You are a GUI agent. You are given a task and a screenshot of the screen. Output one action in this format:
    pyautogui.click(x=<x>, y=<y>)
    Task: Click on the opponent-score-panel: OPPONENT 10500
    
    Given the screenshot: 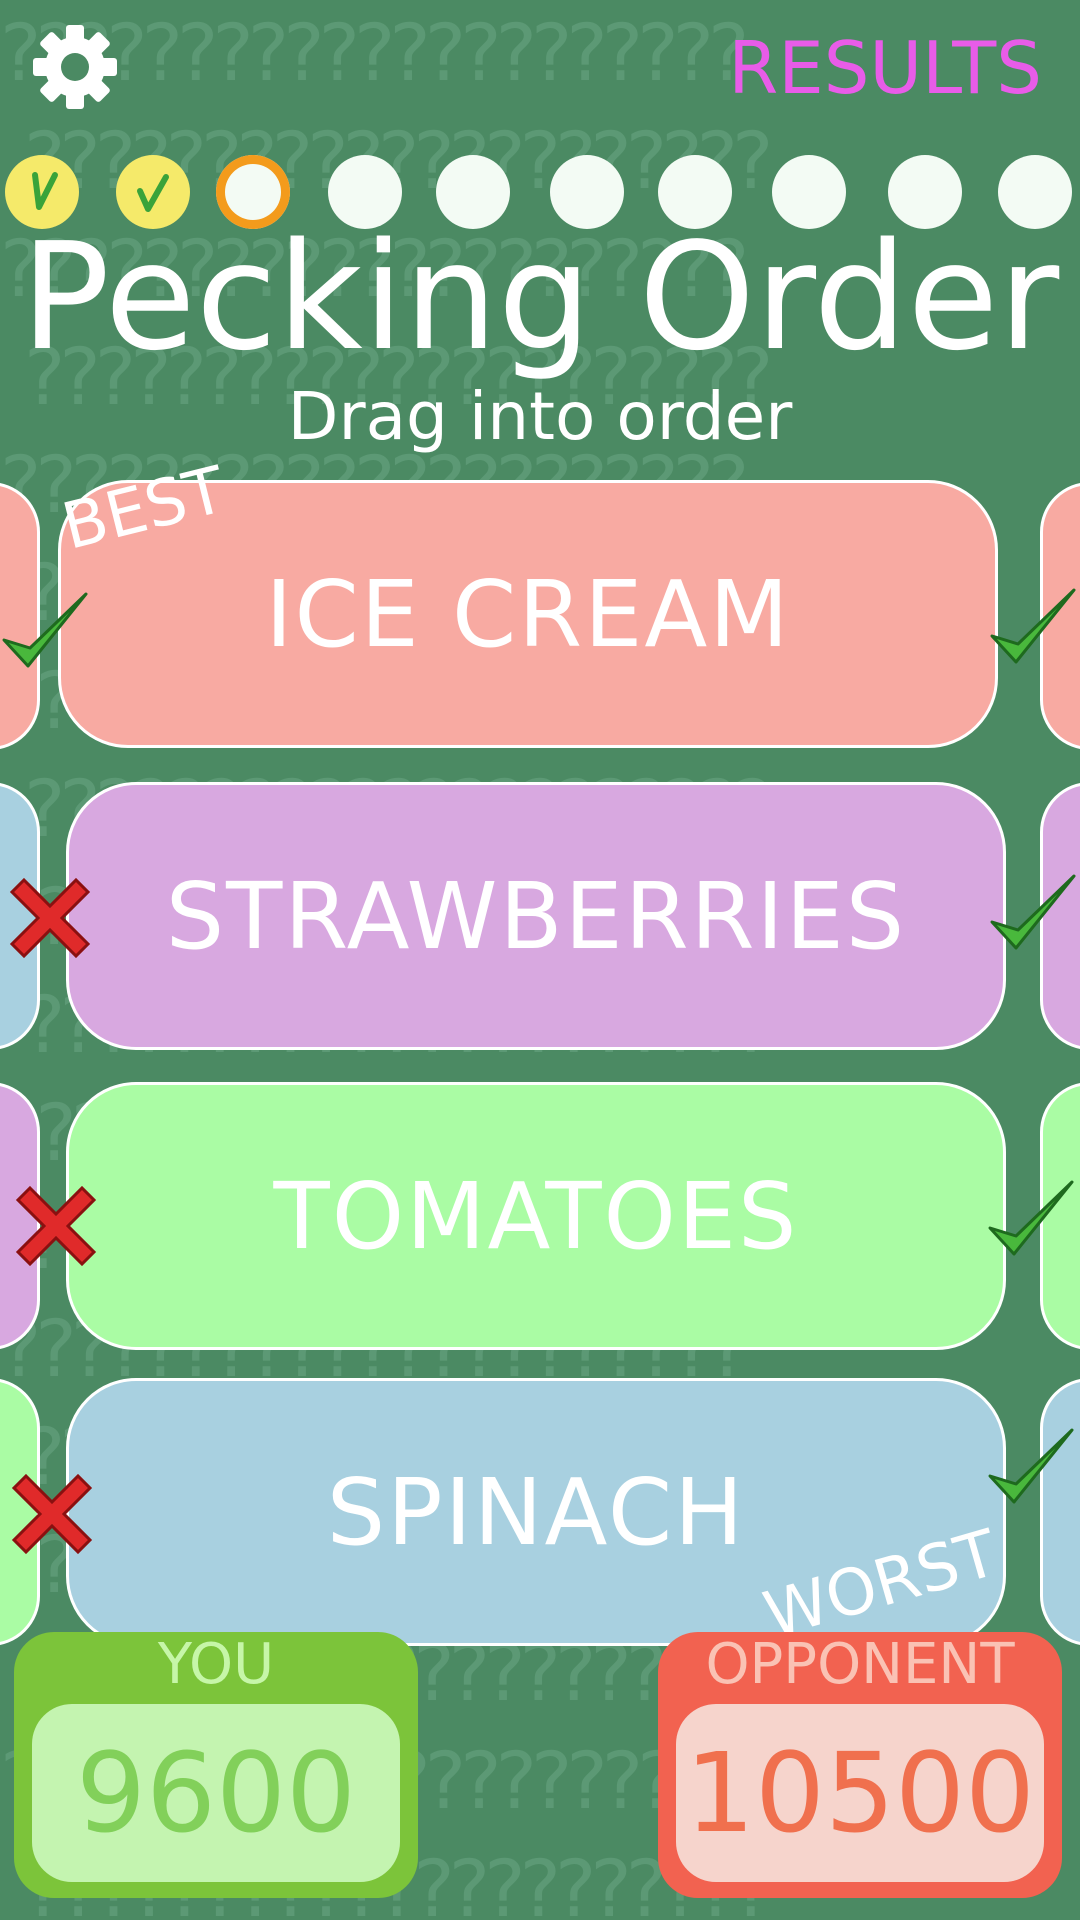 What is the action you would take?
    pyautogui.click(x=860, y=1765)
    